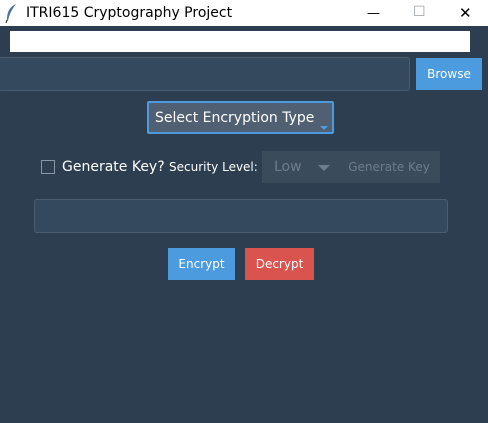 The width and height of the screenshot is (488, 423). I want to click on encryption-type-select: Select Encryption Type, so click(240, 117).